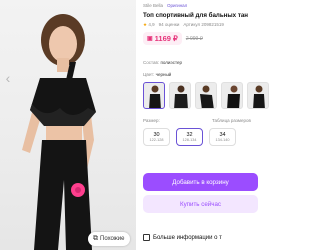 The width and height of the screenshot is (320, 250). I want to click on similar-icon: ⧉, so click(95, 238).